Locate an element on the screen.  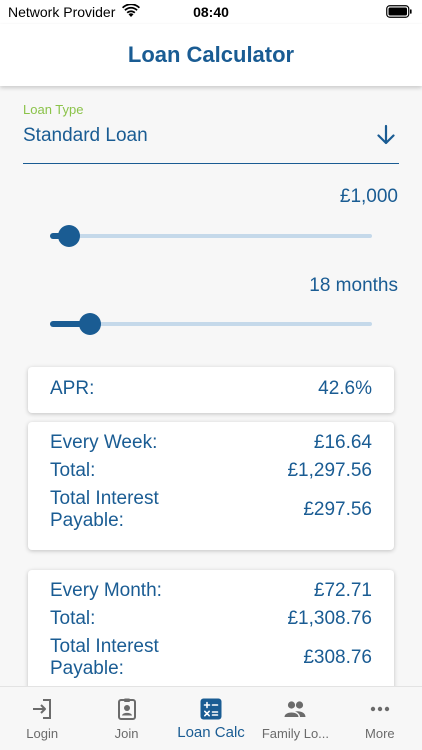
loan-amount-slider is located at coordinates (211, 236).